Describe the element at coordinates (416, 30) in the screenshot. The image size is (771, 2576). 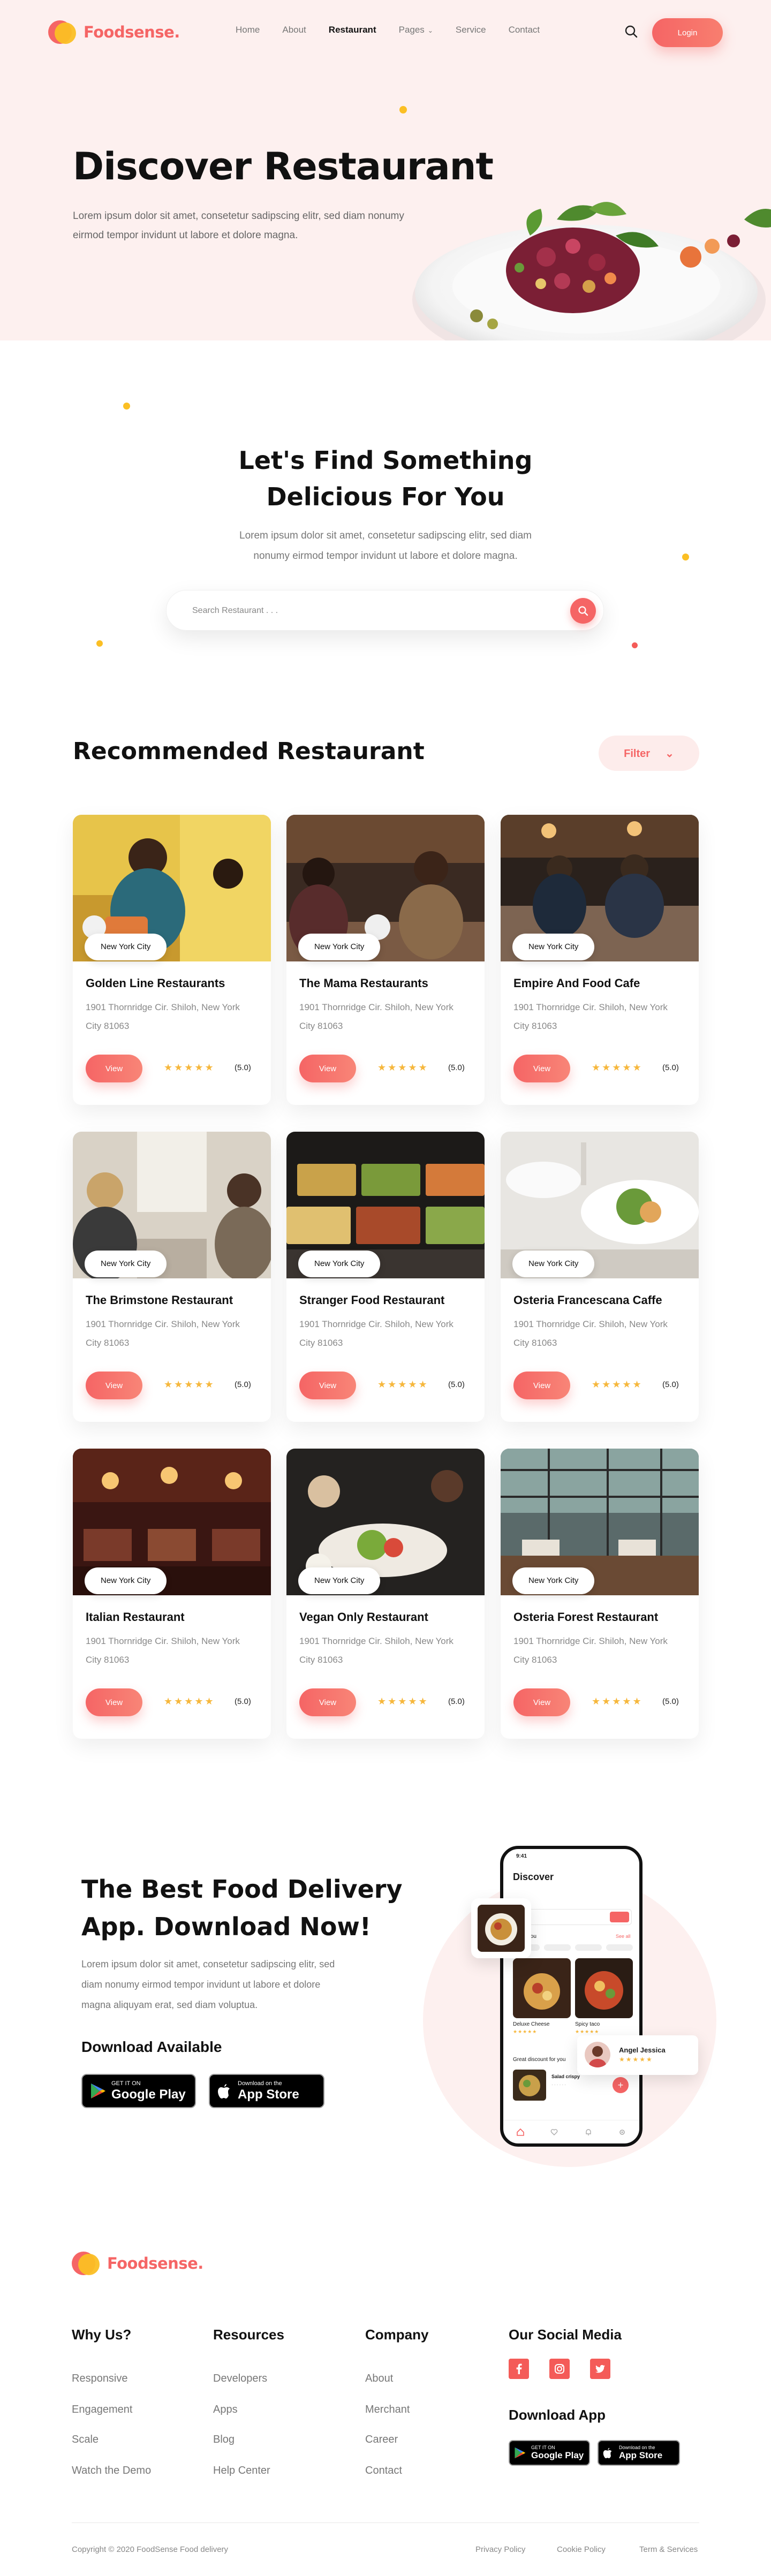
I see `nav-item-pages: Pages ⌄` at that location.